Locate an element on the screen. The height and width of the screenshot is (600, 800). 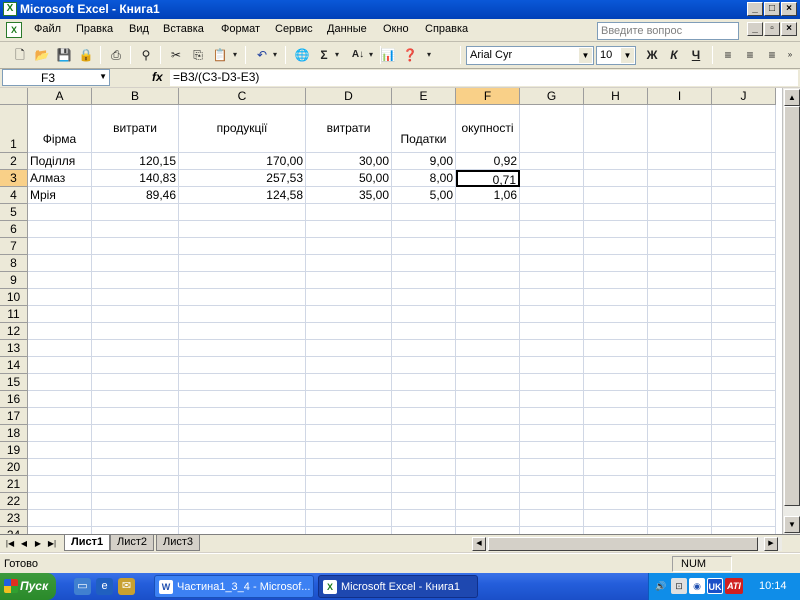
scroll-left-icon: ◀ is located at coordinates (479, 544).